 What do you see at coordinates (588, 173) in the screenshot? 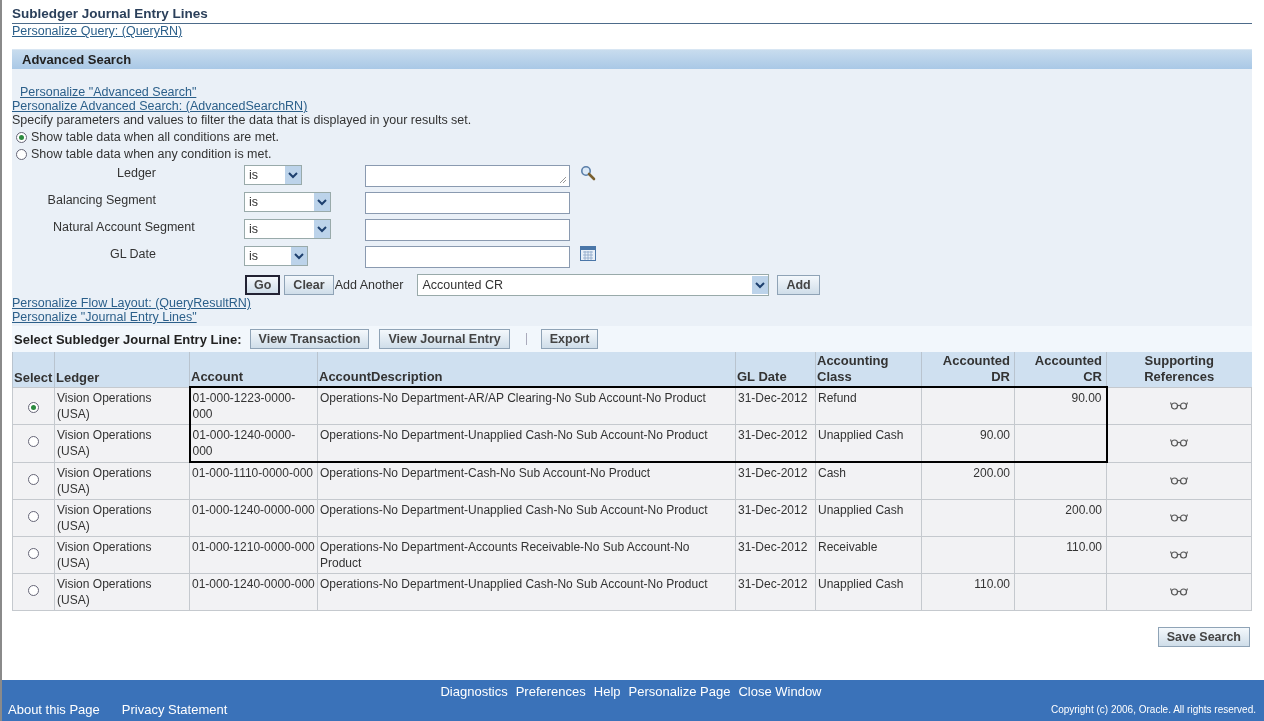
I see `search-icon` at bounding box center [588, 173].